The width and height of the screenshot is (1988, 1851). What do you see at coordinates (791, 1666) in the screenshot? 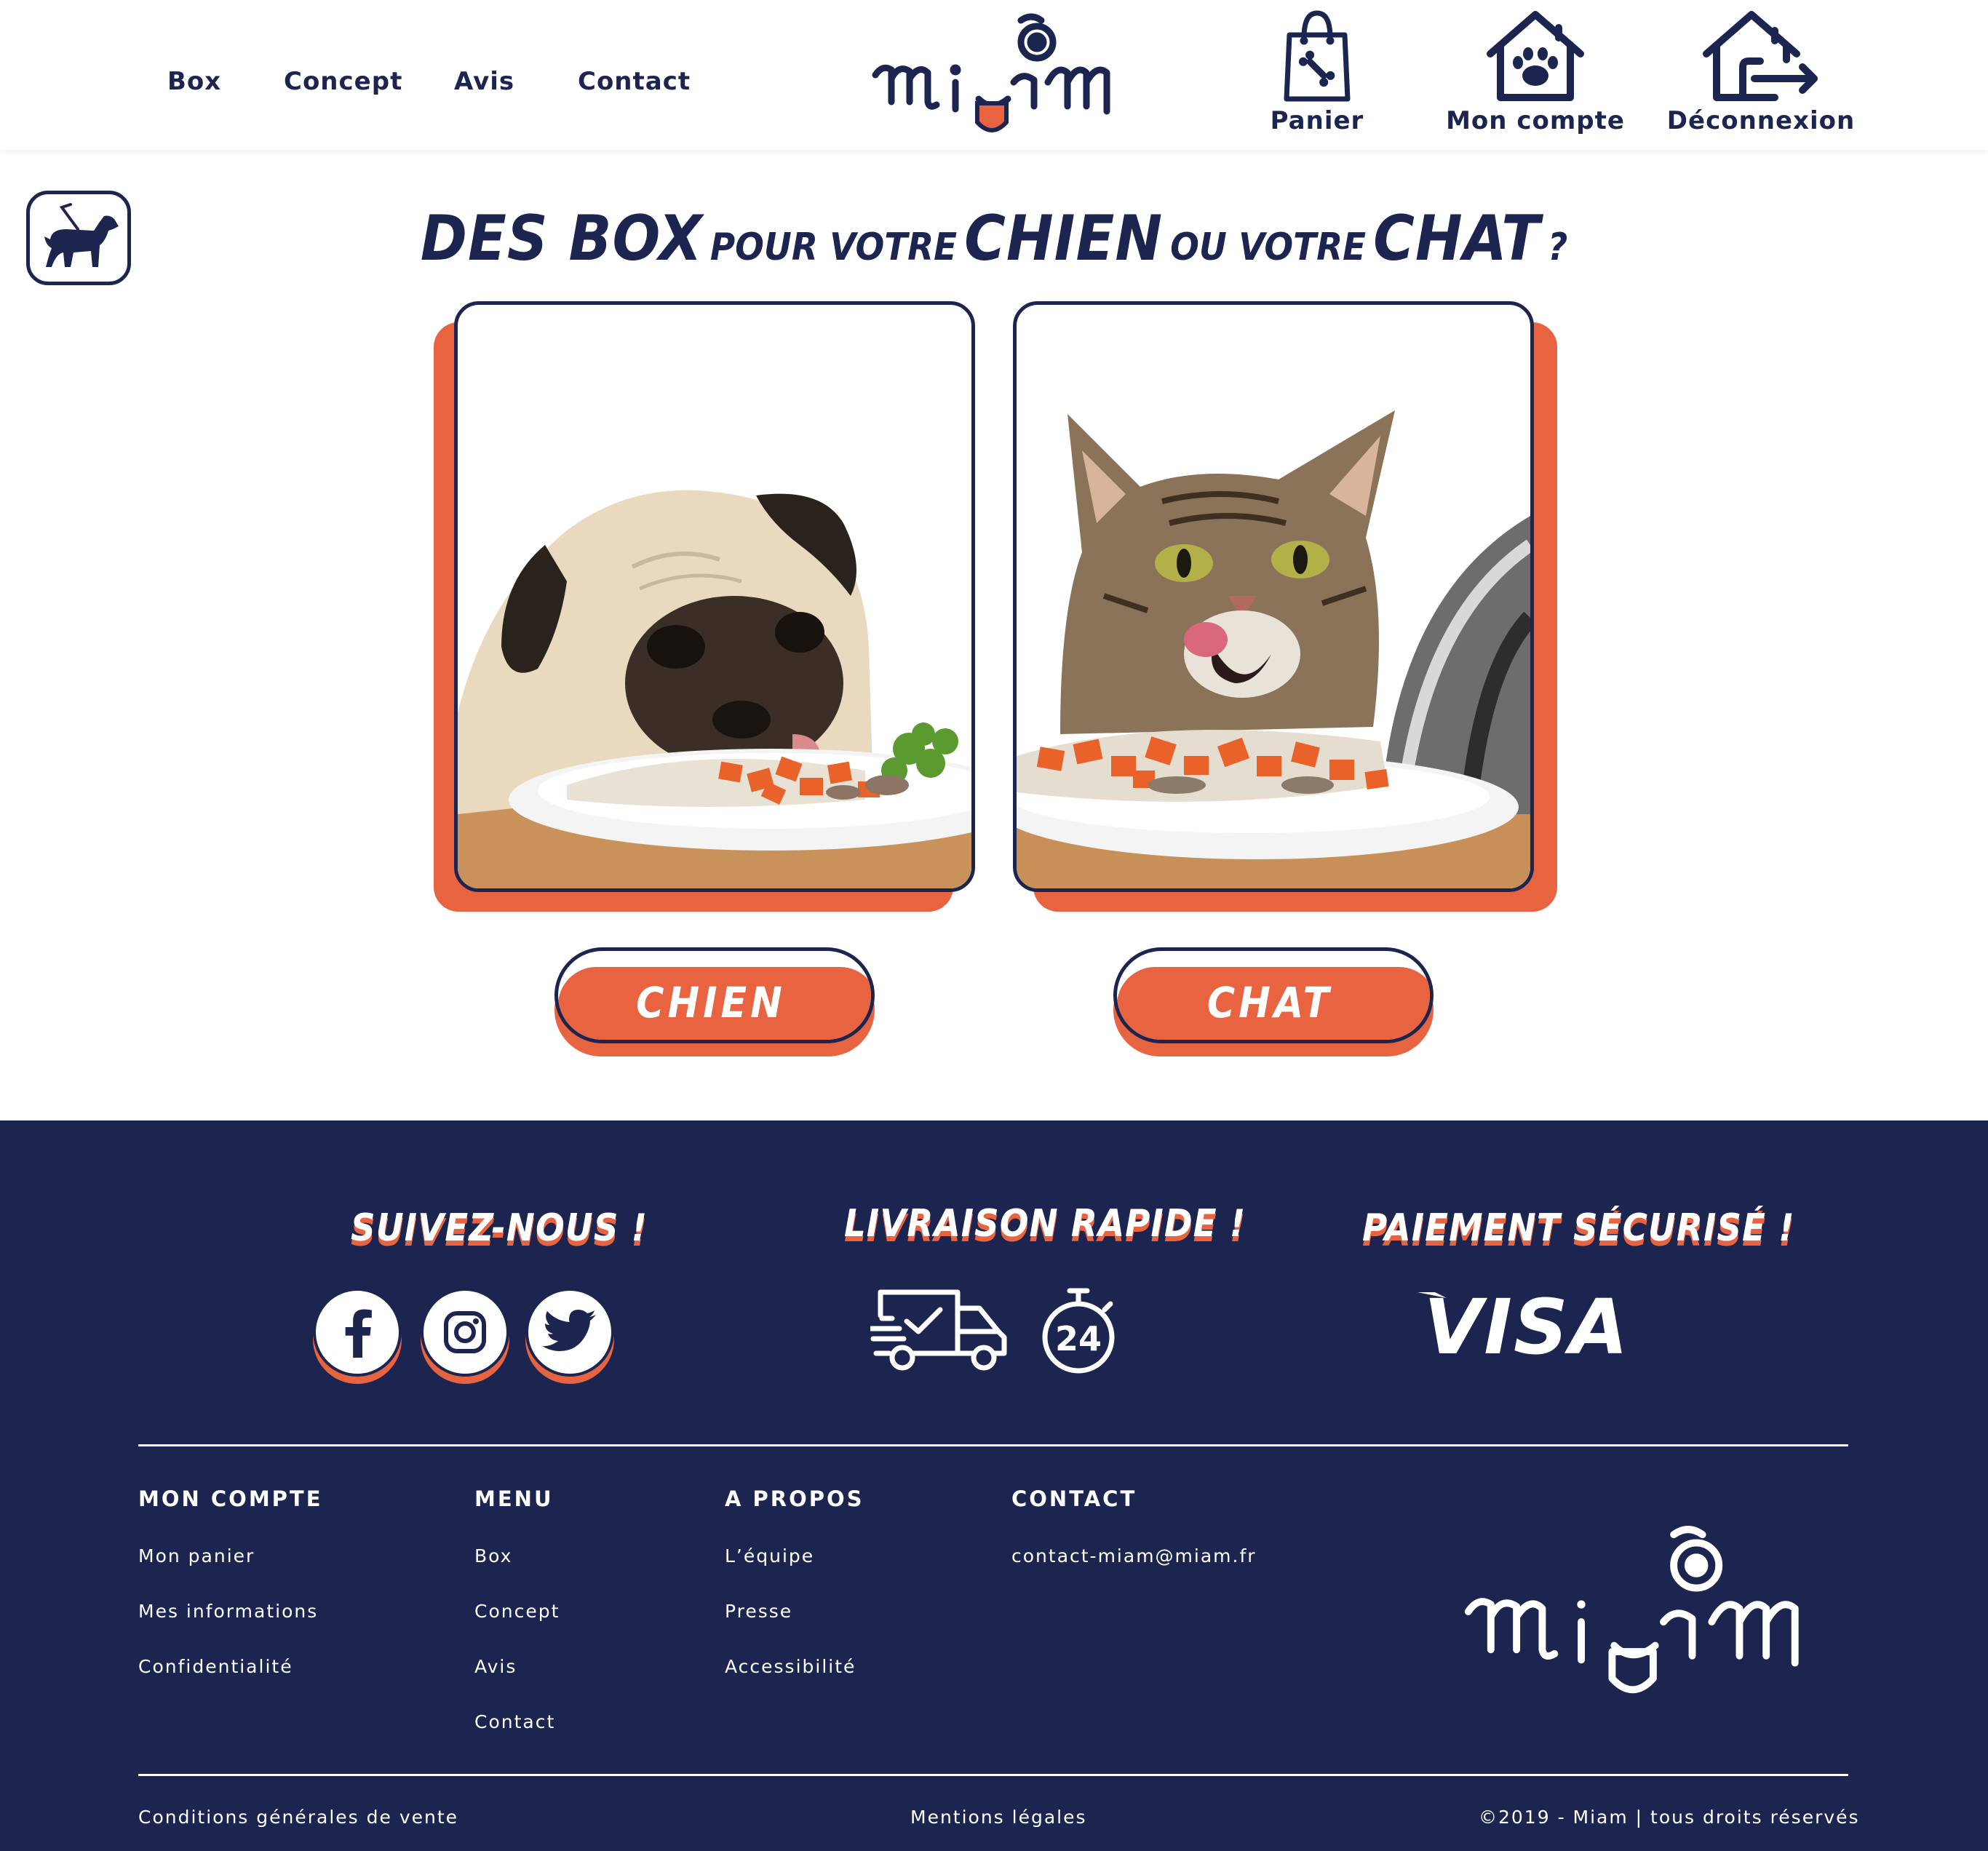
I see `footer-link-accessibilite: Accessibilité` at bounding box center [791, 1666].